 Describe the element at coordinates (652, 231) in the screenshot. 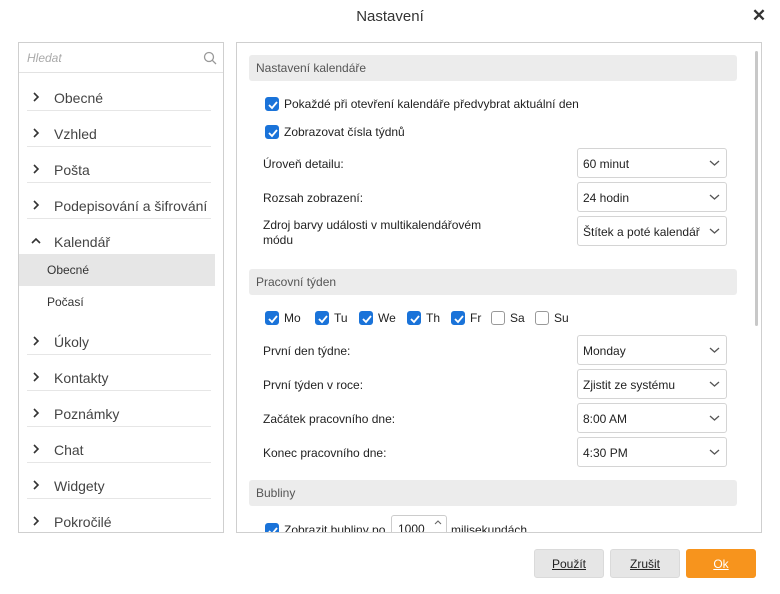

I see `color-source-select: Štítek a poté kalendář` at that location.